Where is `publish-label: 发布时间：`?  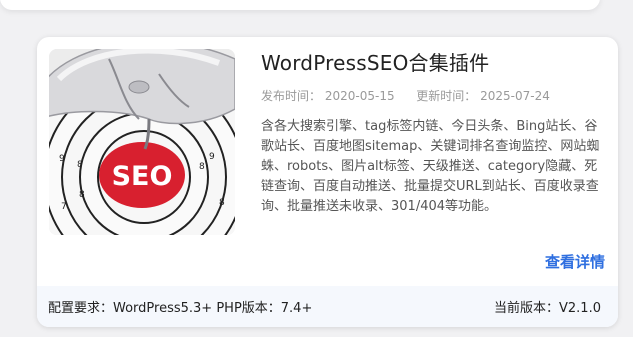
publish-label: 发布时间： is located at coordinates (291, 96).